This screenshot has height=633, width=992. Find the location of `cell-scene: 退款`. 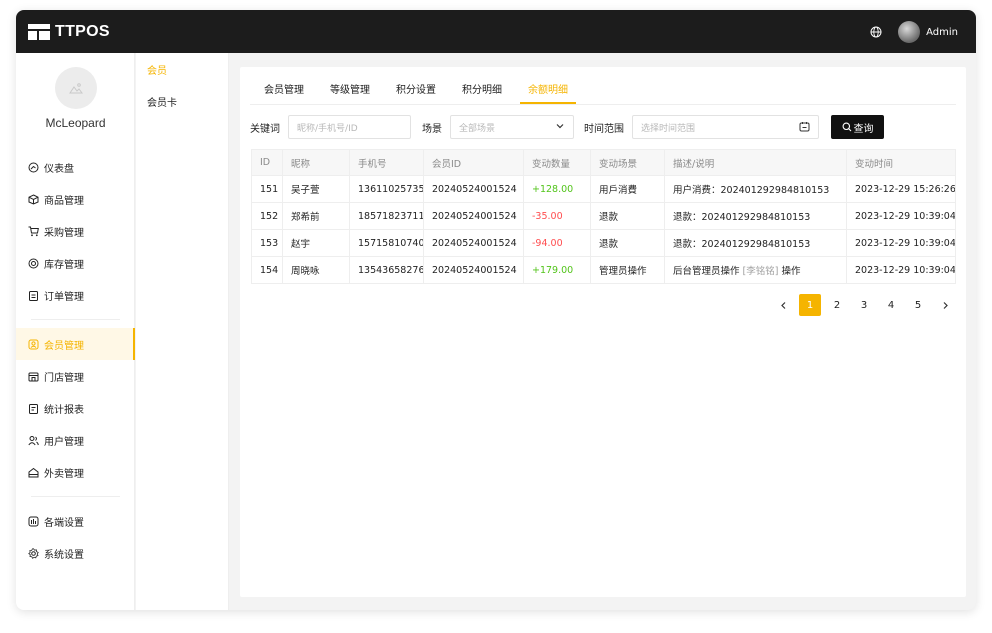

cell-scene: 退款 is located at coordinates (627, 216).